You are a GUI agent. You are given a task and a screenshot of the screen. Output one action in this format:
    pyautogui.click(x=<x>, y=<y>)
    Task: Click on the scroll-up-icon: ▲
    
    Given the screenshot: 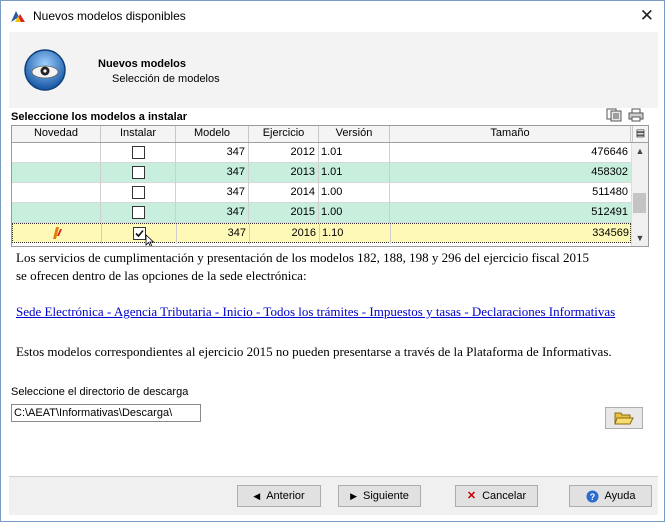 What is the action you would take?
    pyautogui.click(x=640, y=151)
    